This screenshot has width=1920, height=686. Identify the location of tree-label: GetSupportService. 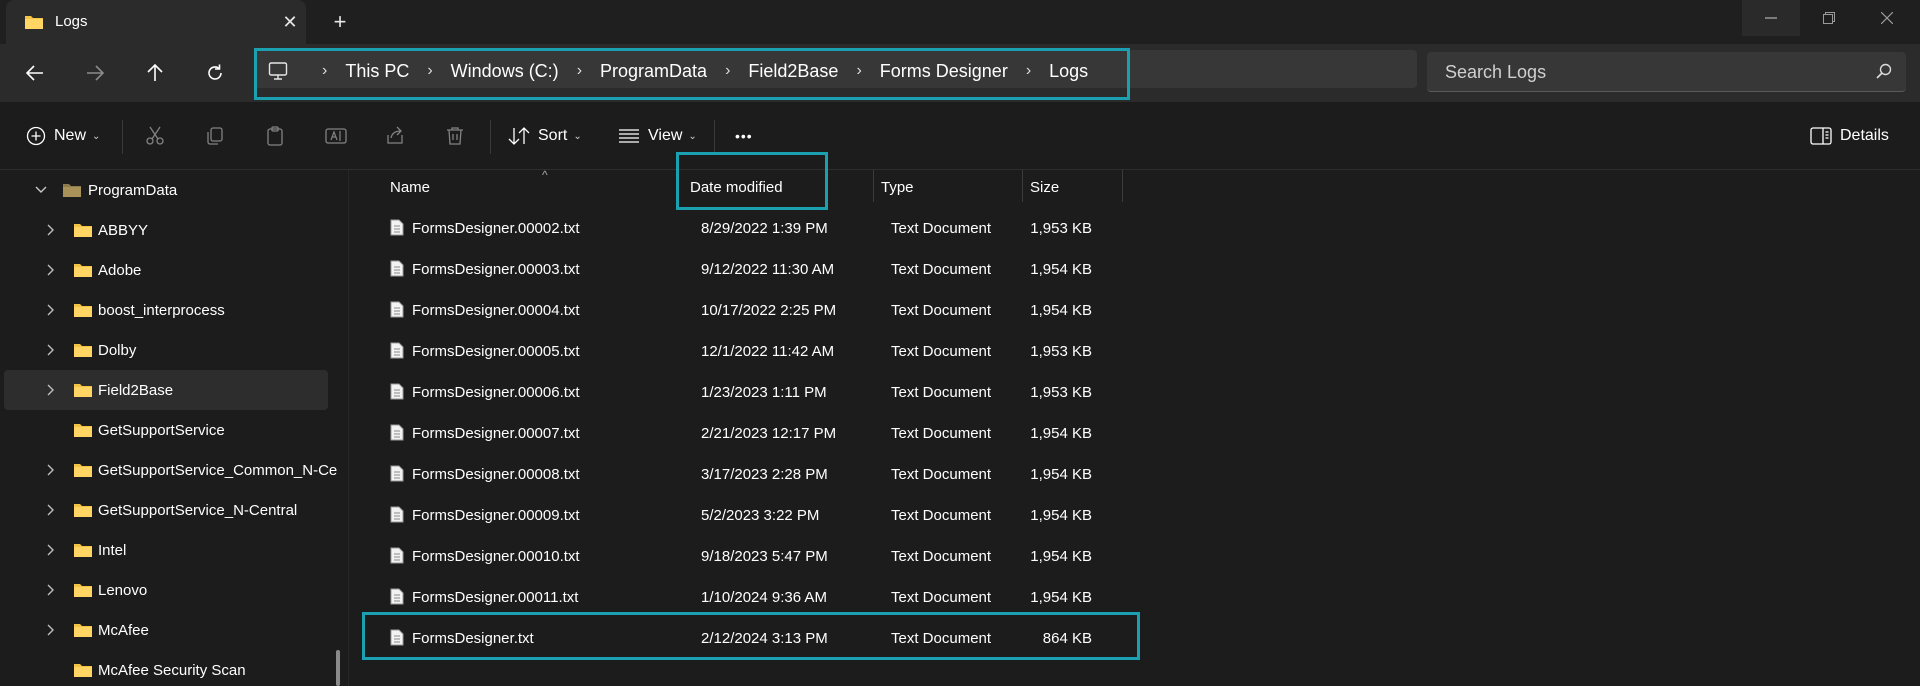
(161, 430).